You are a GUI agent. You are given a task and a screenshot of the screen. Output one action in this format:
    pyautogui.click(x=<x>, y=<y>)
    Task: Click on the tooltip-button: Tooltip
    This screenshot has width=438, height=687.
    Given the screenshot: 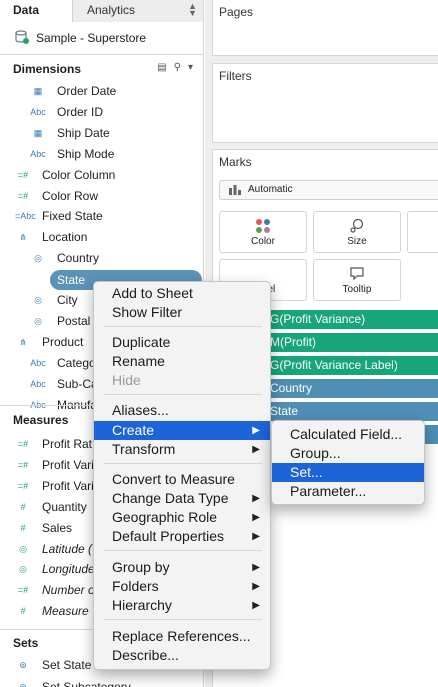 What is the action you would take?
    pyautogui.click(x=357, y=280)
    